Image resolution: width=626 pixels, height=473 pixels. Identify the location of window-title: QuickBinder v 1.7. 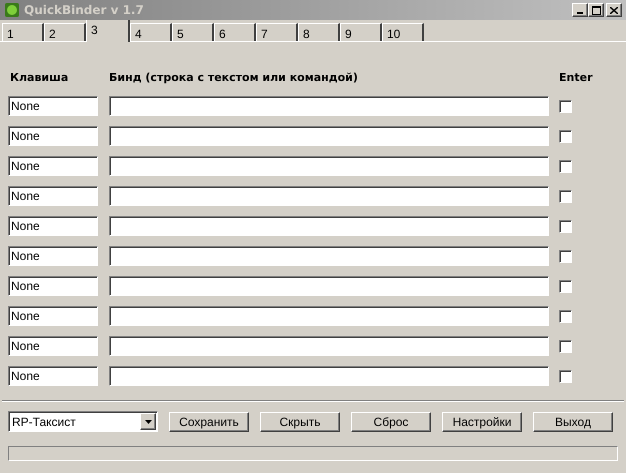
(84, 10).